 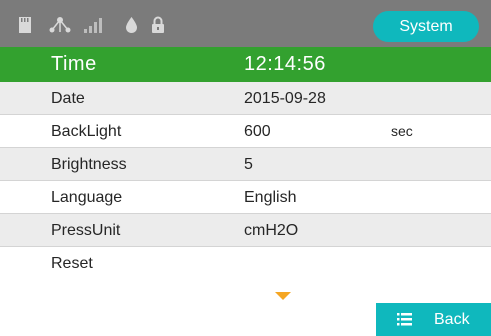 I want to click on scroll-down-arrow-icon, so click(x=283, y=296).